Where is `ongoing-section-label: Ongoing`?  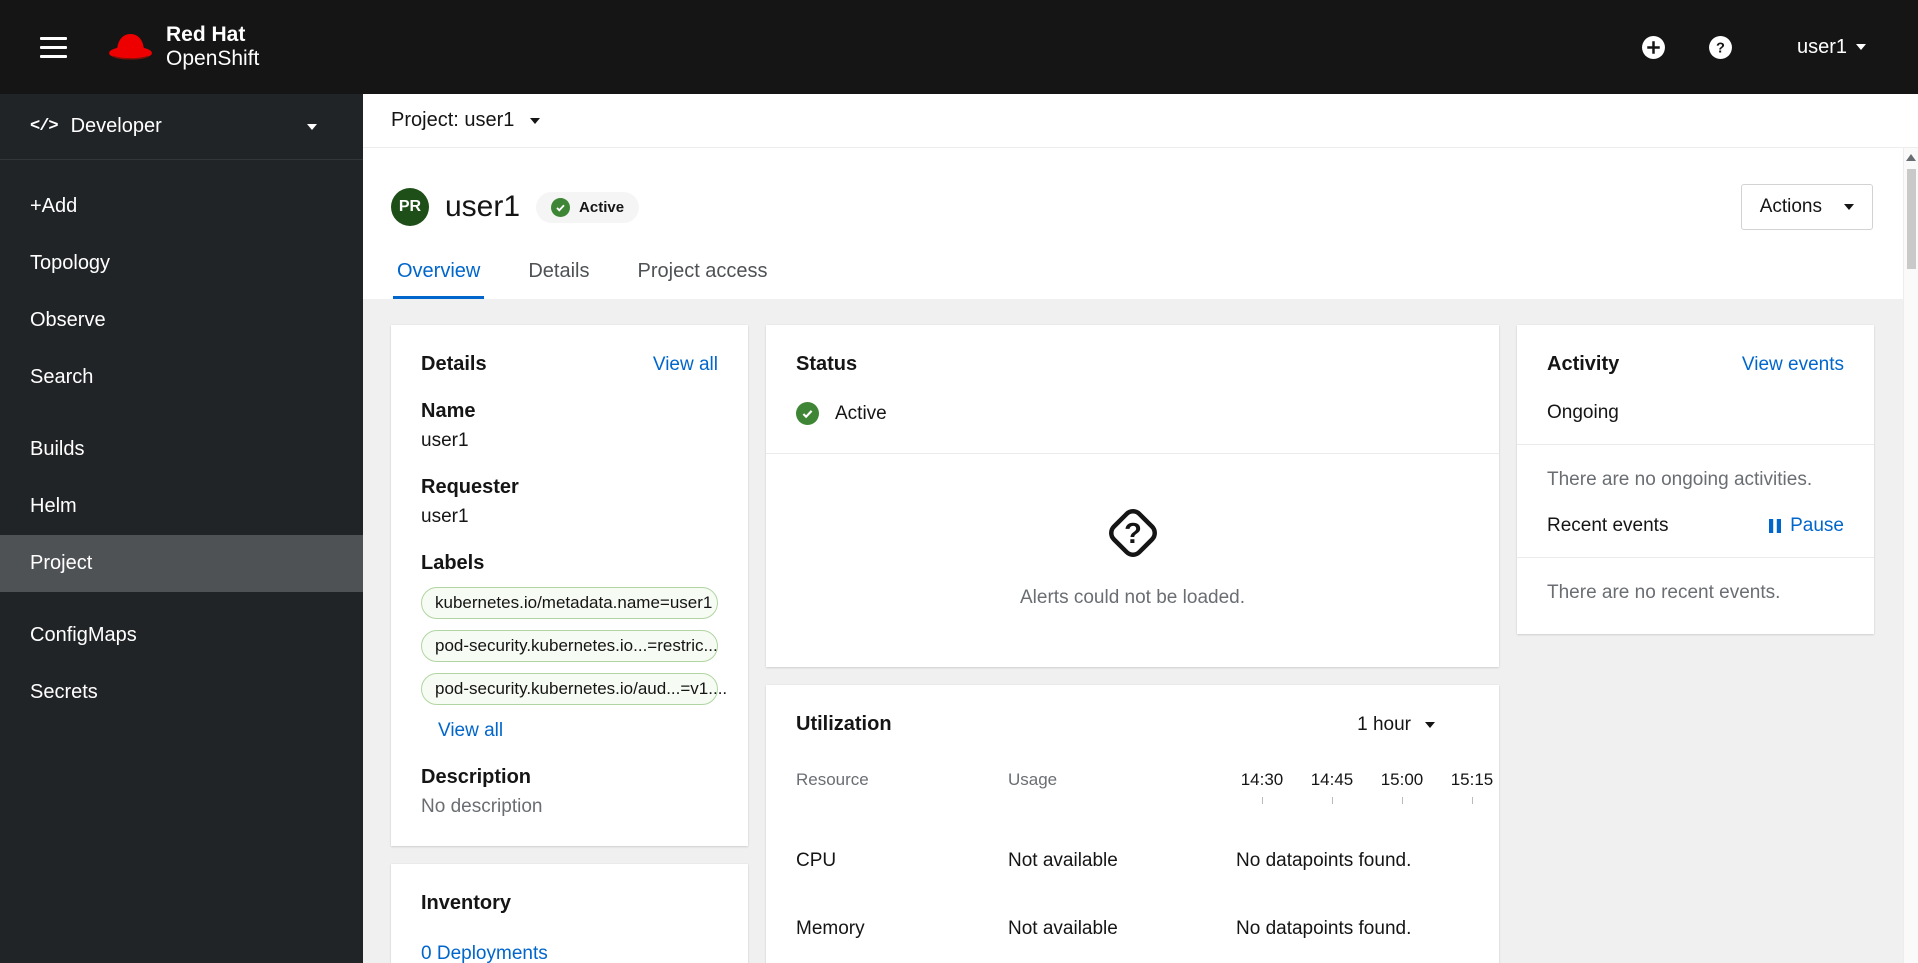 ongoing-section-label: Ongoing is located at coordinates (1583, 412).